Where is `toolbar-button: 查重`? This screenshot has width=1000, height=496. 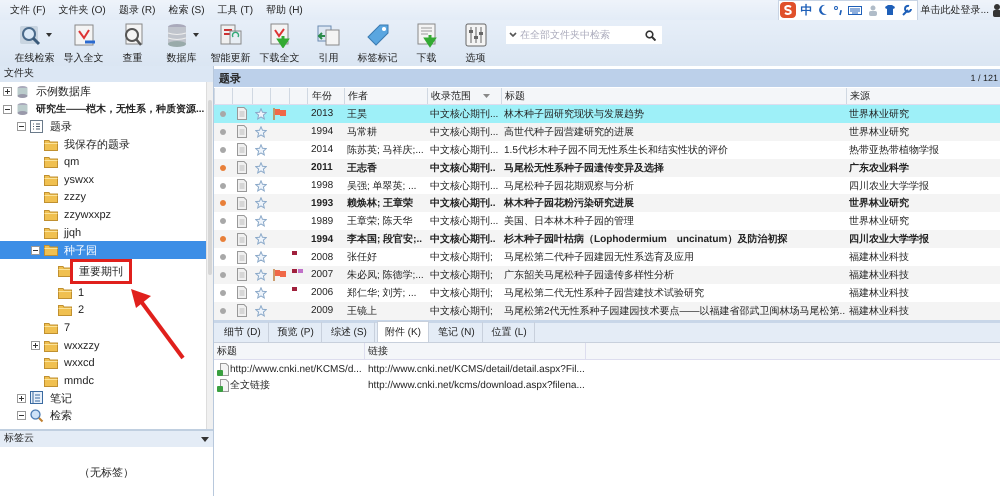
toolbar-button: 查重 is located at coordinates (132, 43).